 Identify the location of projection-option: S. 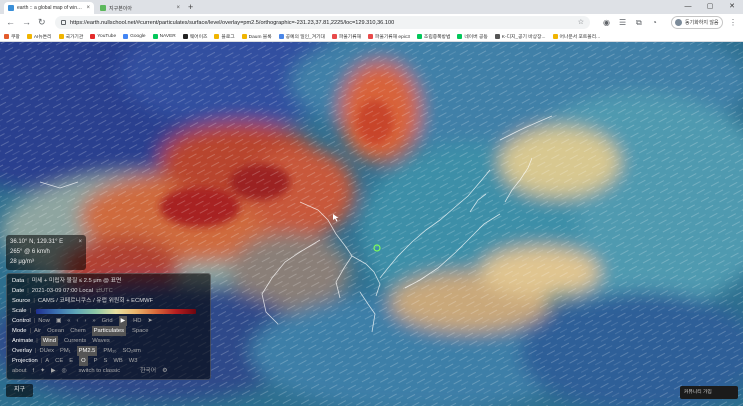
(106, 361).